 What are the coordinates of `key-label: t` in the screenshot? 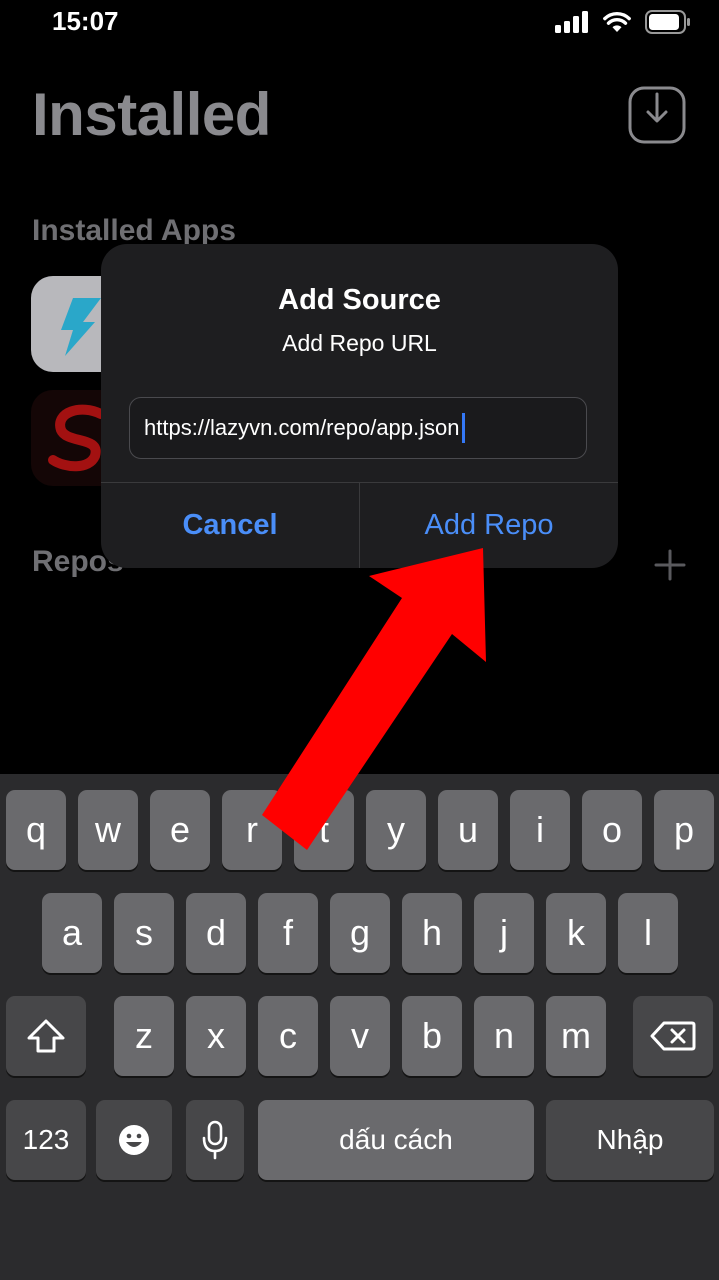 It's located at (323, 829).